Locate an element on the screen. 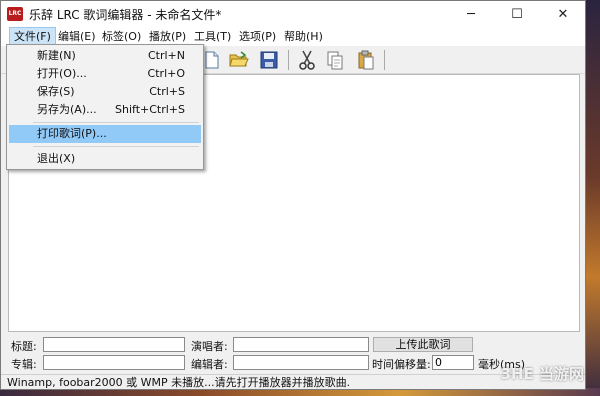  title-label: 标题: is located at coordinates (24, 346).